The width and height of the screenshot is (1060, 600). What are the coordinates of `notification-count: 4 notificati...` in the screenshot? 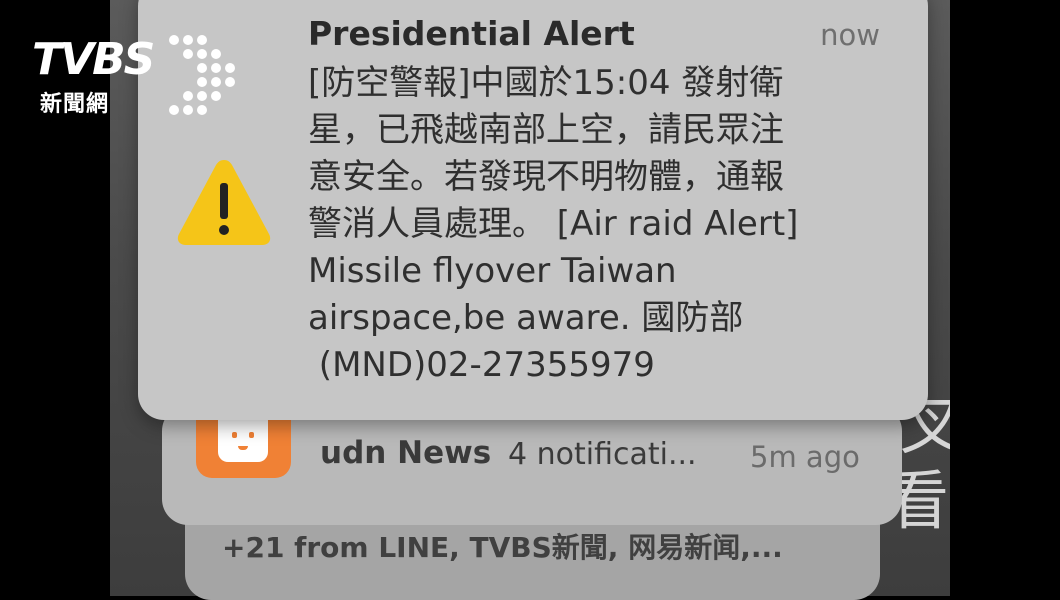 It's located at (602, 454).